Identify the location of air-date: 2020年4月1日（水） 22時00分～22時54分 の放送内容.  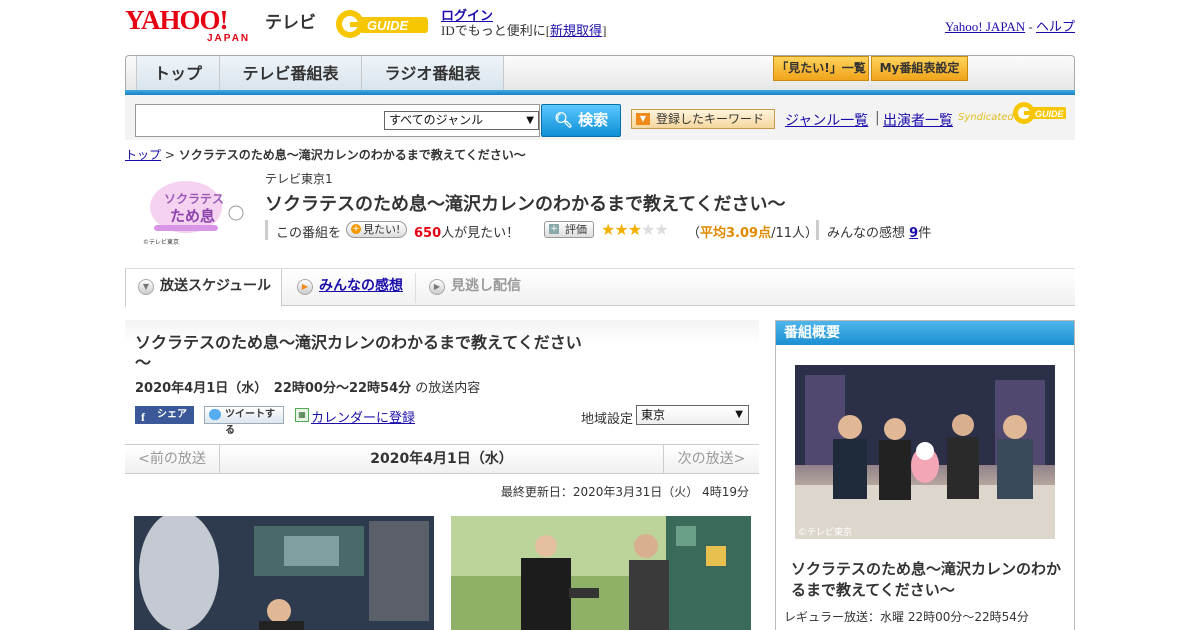
(307, 386).